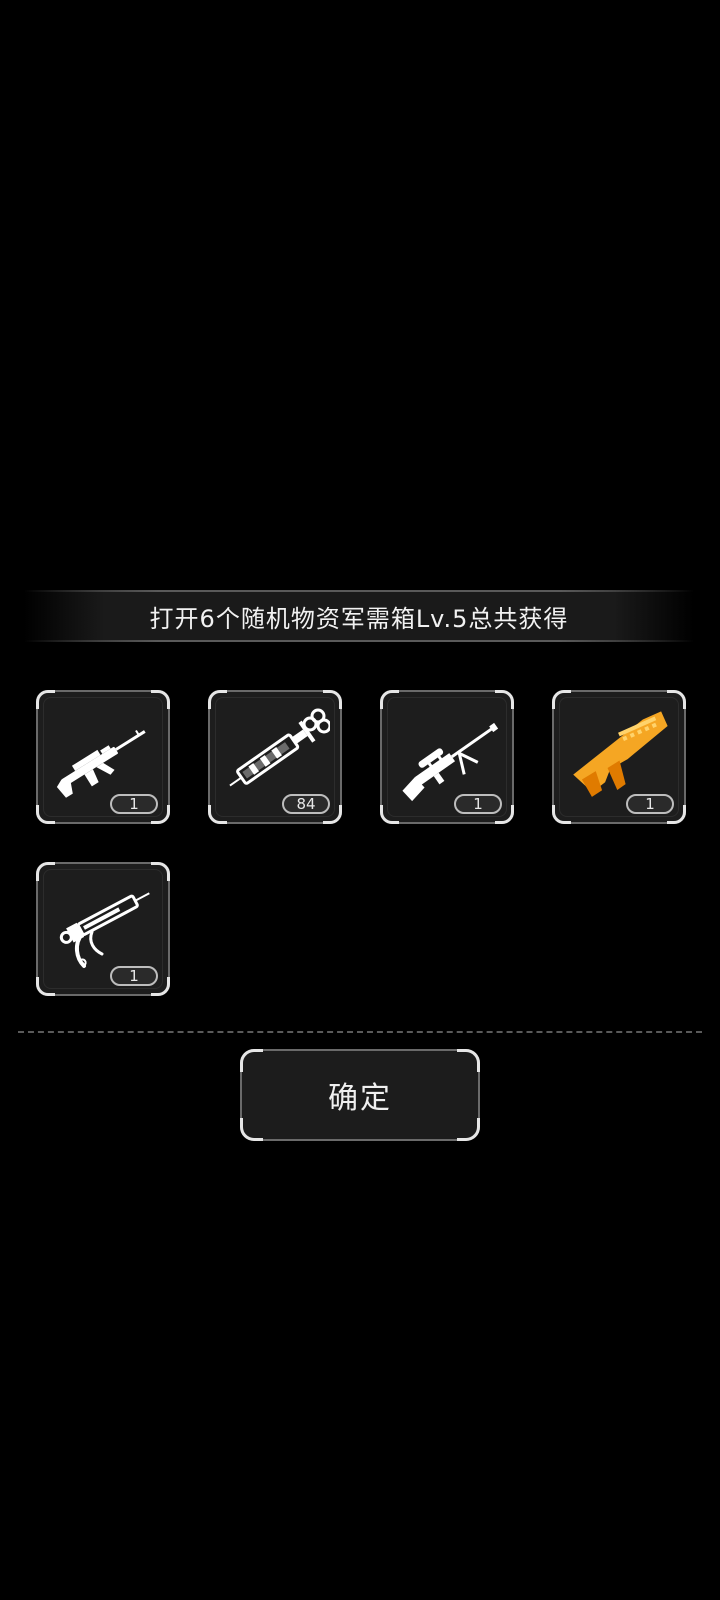 The width and height of the screenshot is (720, 1600). What do you see at coordinates (450, 762) in the screenshot?
I see `sniper-rifle-icon` at bounding box center [450, 762].